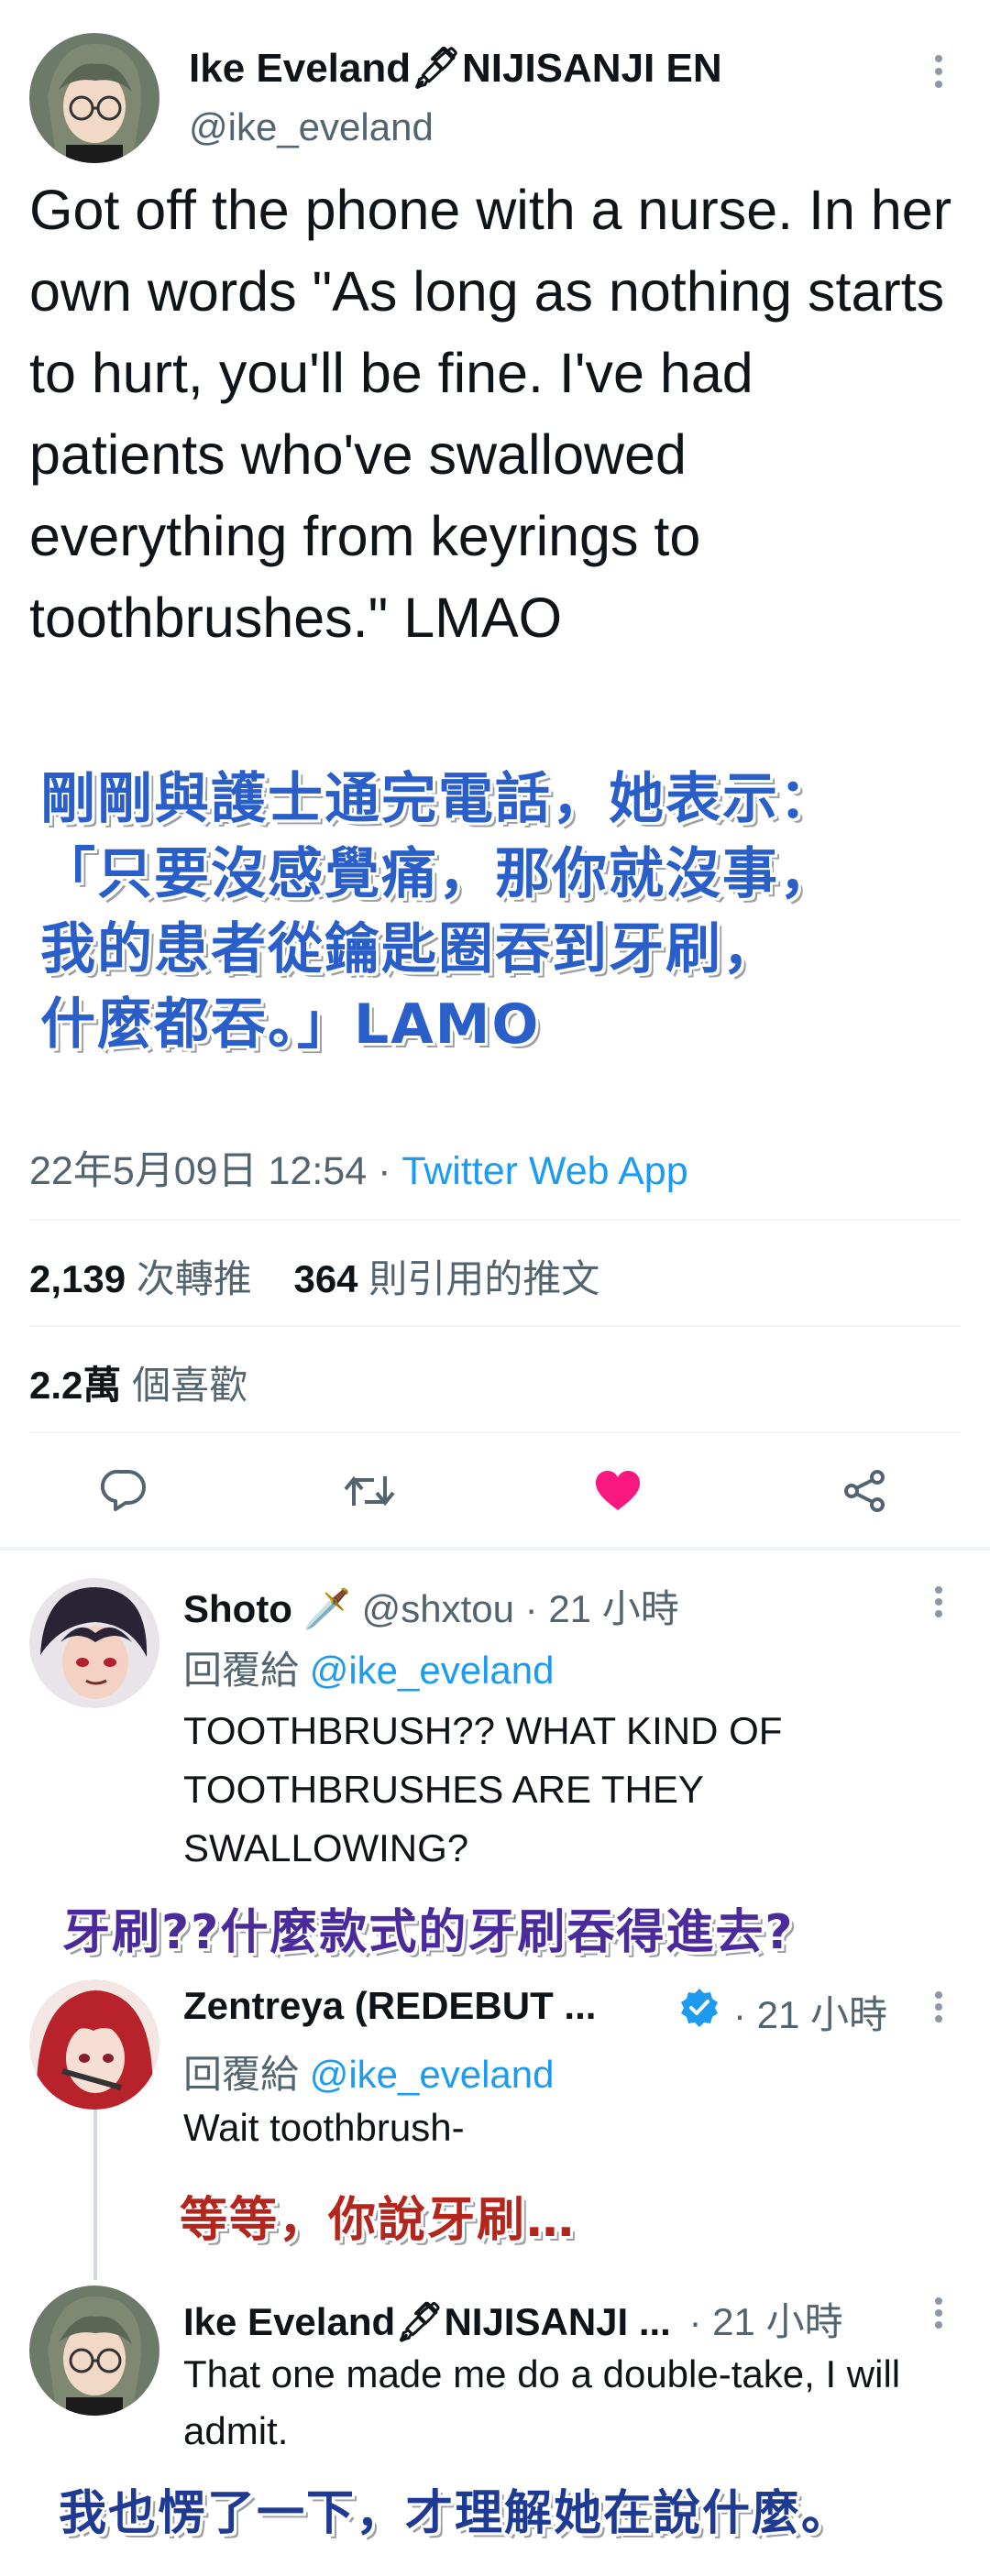  I want to click on reply-translation: 我也愣了一下，才理解她在說什麼。, so click(455, 2513).